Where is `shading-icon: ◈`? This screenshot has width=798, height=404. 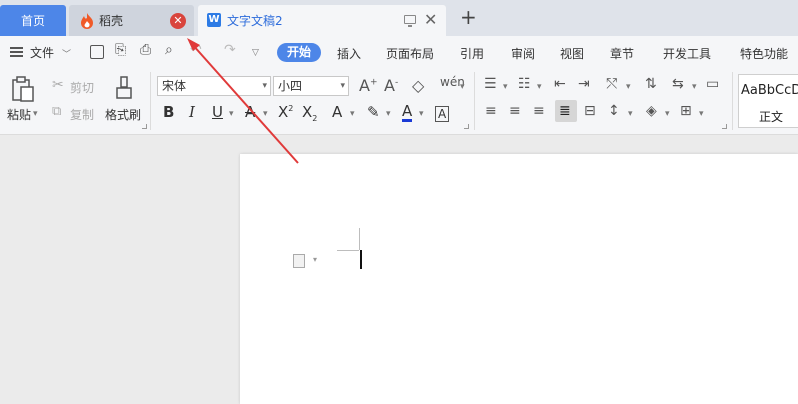 shading-icon: ◈ is located at coordinates (651, 111).